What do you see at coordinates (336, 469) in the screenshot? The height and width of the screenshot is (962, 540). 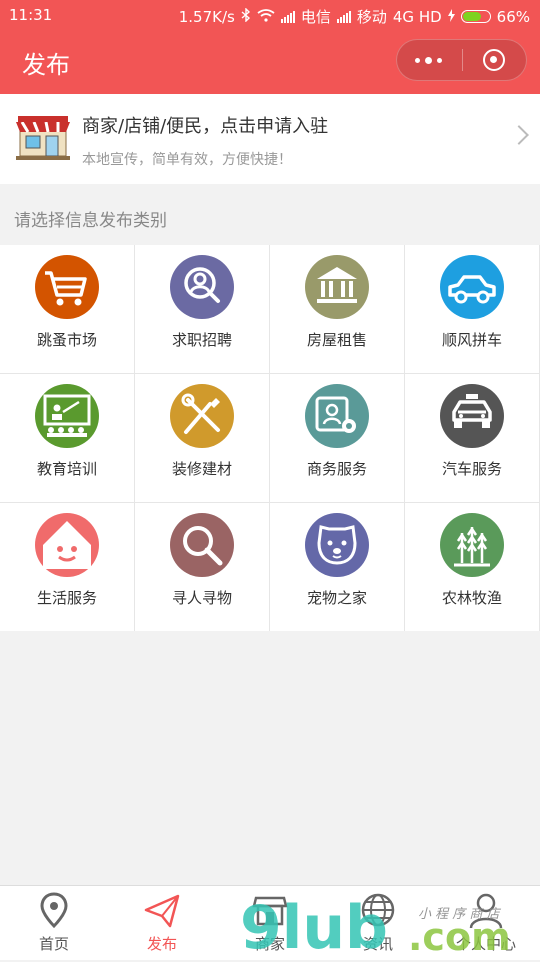 I see `category-label: 商务服务` at bounding box center [336, 469].